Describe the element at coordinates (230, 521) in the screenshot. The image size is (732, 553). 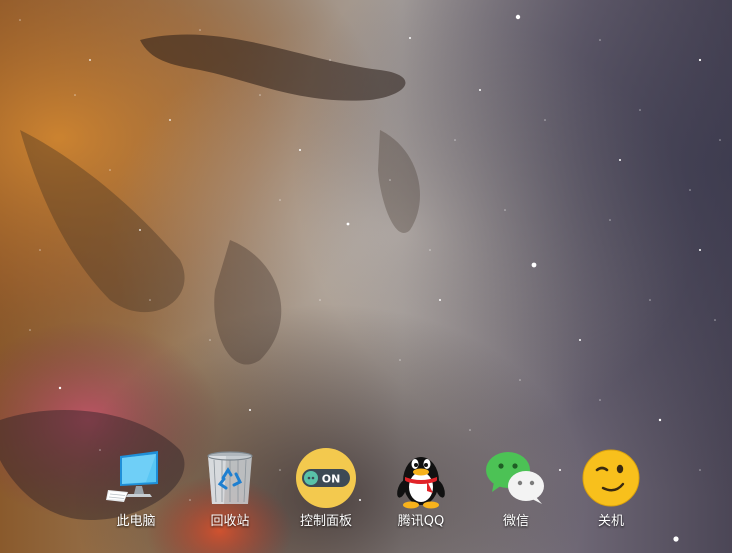
I see `dock-label-recycle-bin: 回收站` at that location.